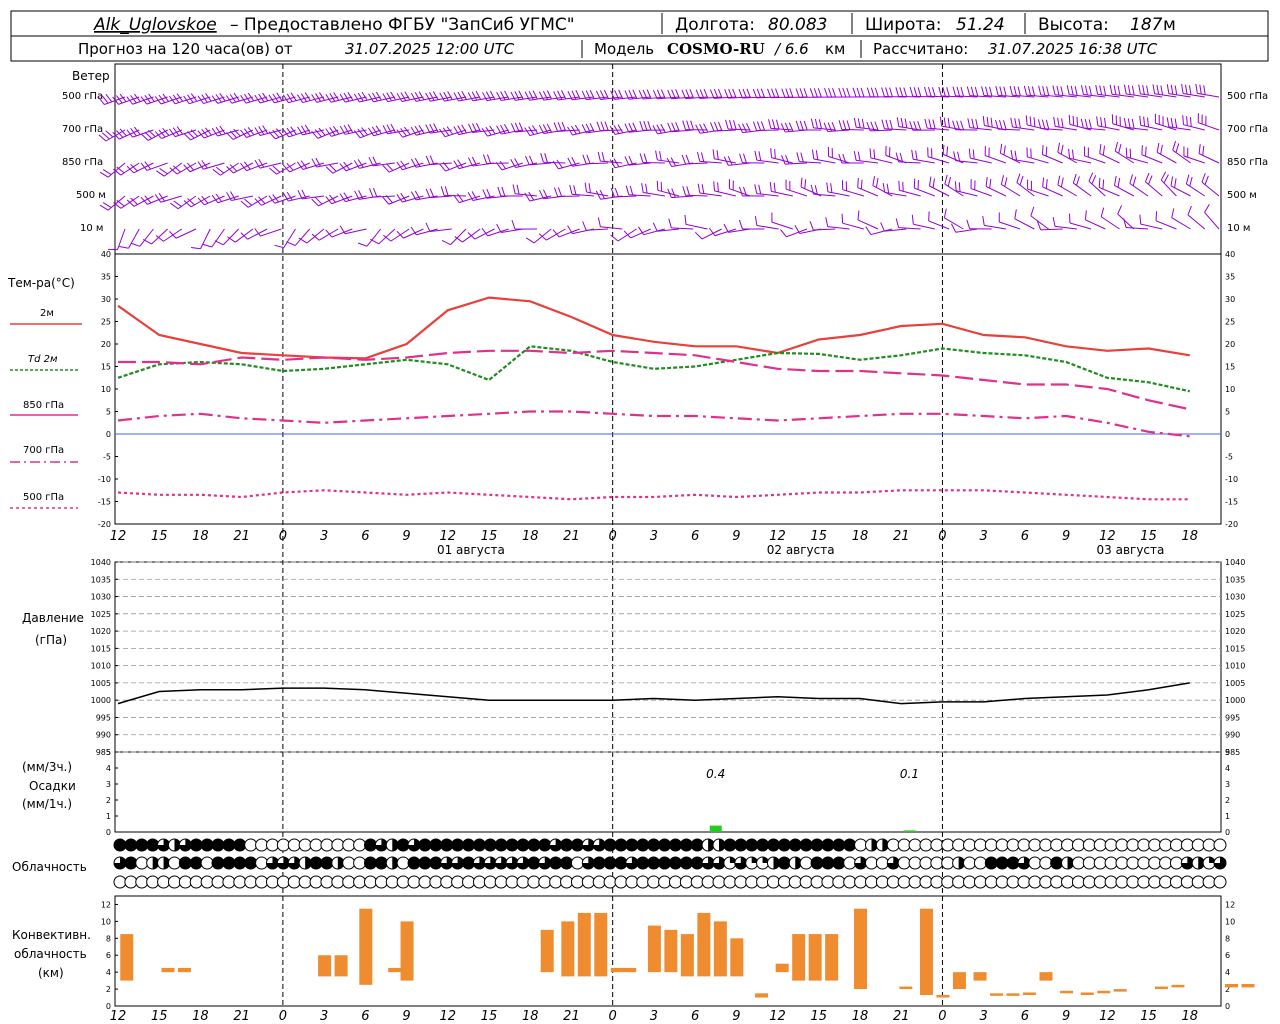 The image size is (1280, 1024). Describe the element at coordinates (942, 536) in the screenshot. I see `hour-label: 0` at that location.